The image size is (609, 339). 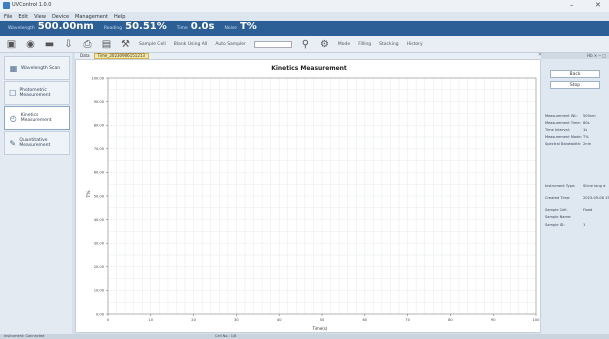 What do you see at coordinates (575, 85) in the screenshot?
I see `stop-button: Stop` at bounding box center [575, 85].